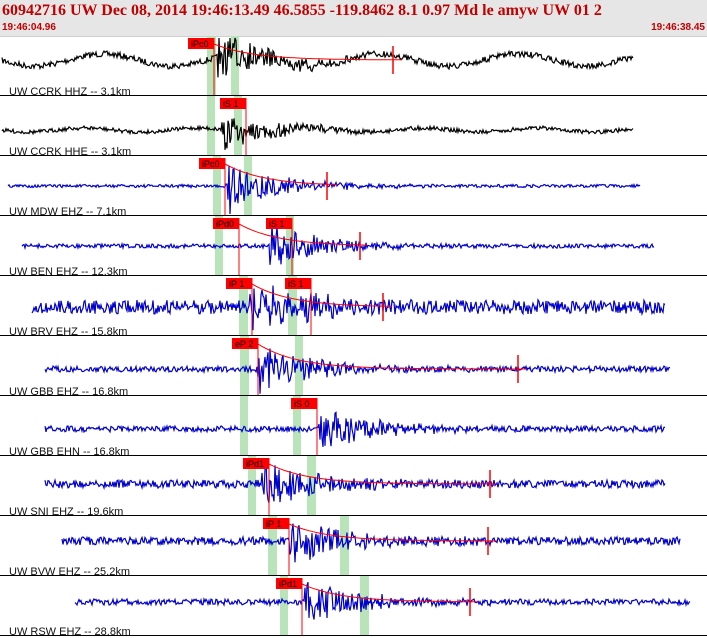 The width and height of the screenshot is (707, 638). I want to click on trace-label: UW BVW EHZ -- 25.2km, so click(70, 572).